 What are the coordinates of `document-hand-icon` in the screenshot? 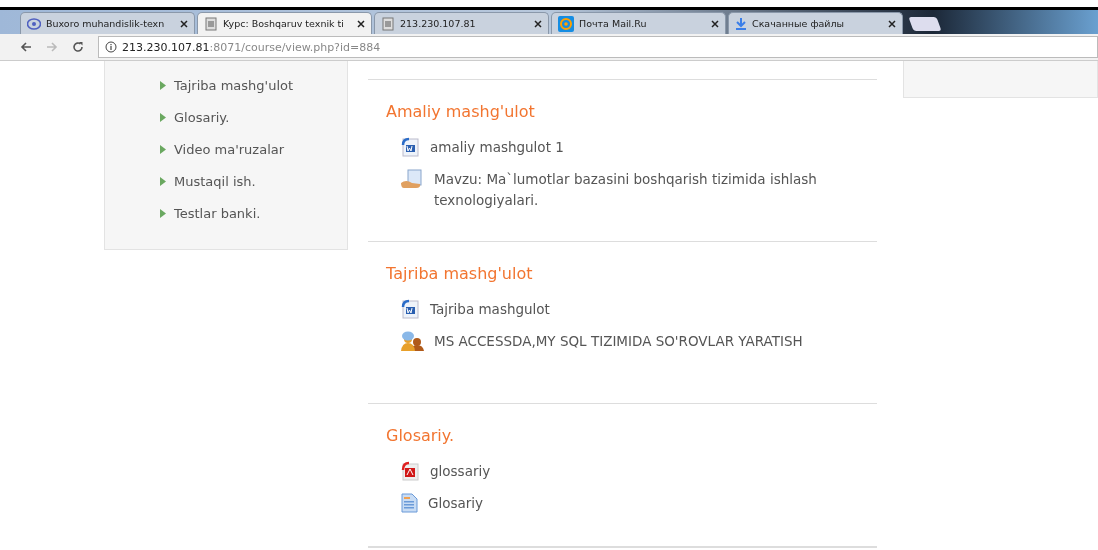 It's located at (412, 179).